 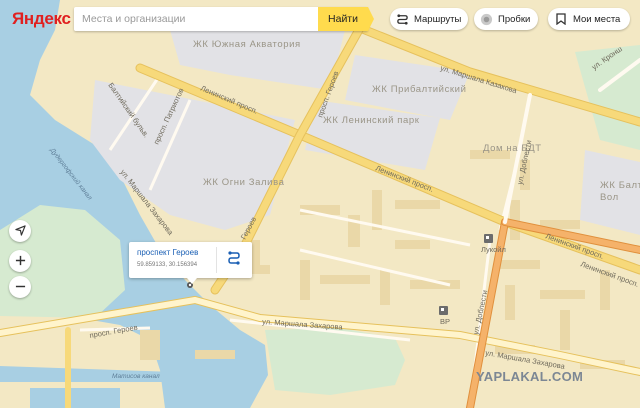 I want to click on traffic-icon, so click(x=486, y=19).